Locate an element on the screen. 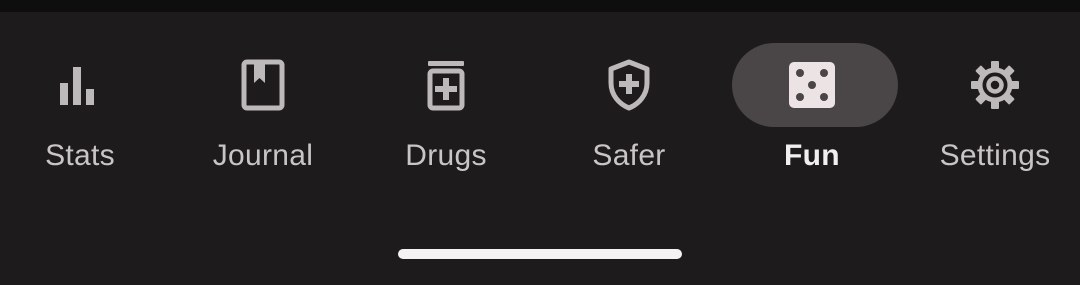 The height and width of the screenshot is (285, 1080). nav-item-journal: Journal is located at coordinates (263, 107).